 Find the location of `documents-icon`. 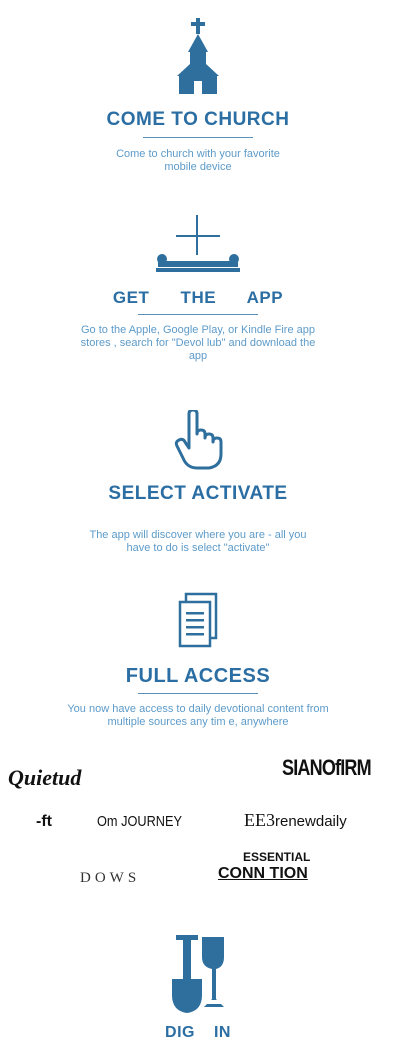

documents-icon is located at coordinates (198, 620).